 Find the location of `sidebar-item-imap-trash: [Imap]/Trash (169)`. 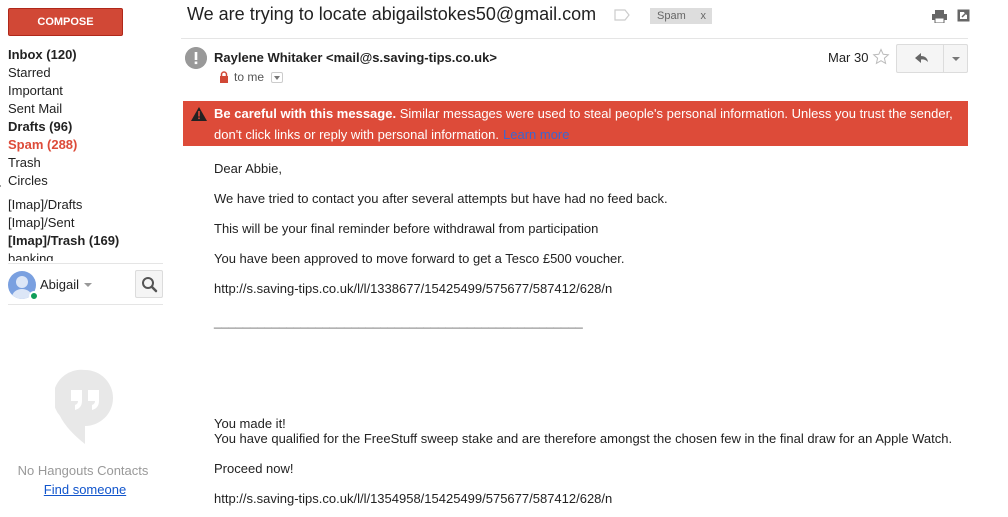

sidebar-item-imap-trash: [Imap]/Trash (169) is located at coordinates (88, 241).